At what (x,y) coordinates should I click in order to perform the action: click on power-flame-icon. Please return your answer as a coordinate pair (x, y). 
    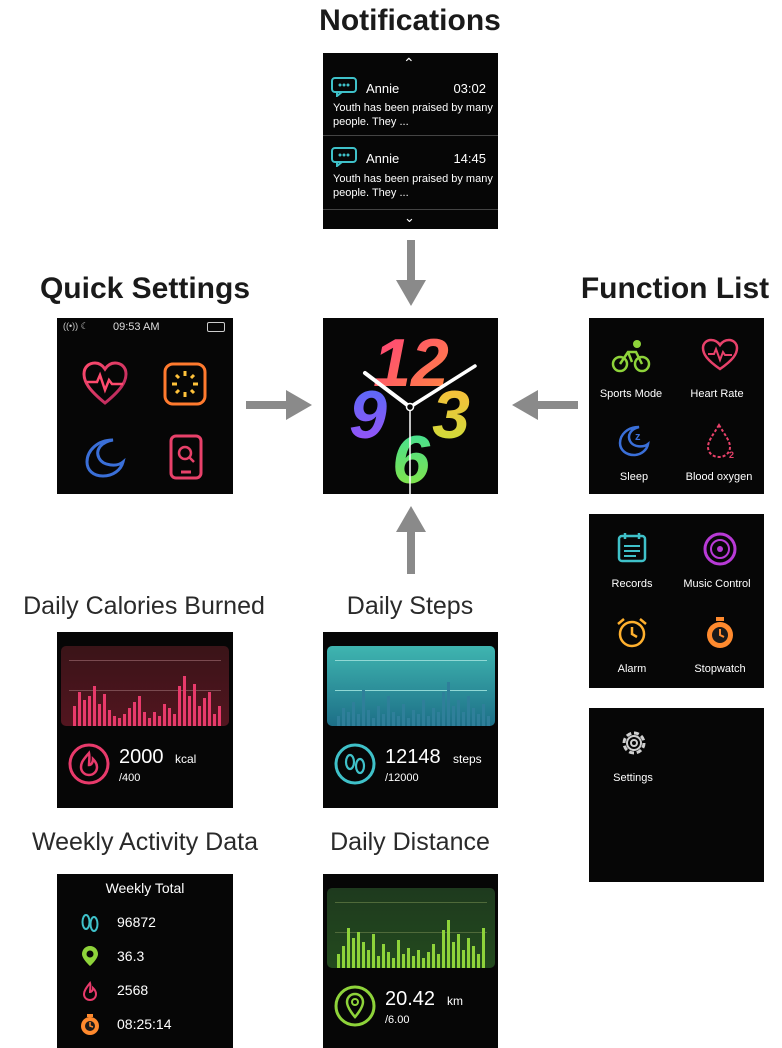
    Looking at the image, I should click on (90, 991).